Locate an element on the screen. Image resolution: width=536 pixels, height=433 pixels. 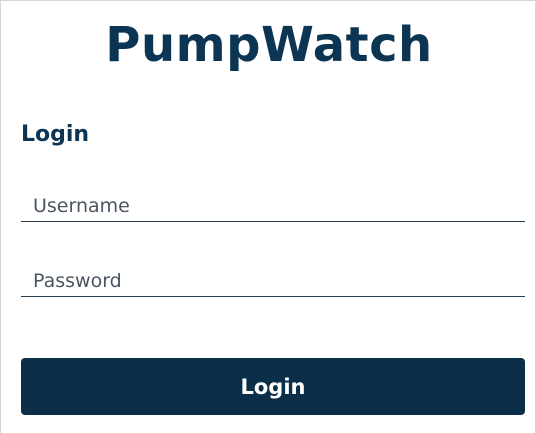
login-button: Login is located at coordinates (273, 386).